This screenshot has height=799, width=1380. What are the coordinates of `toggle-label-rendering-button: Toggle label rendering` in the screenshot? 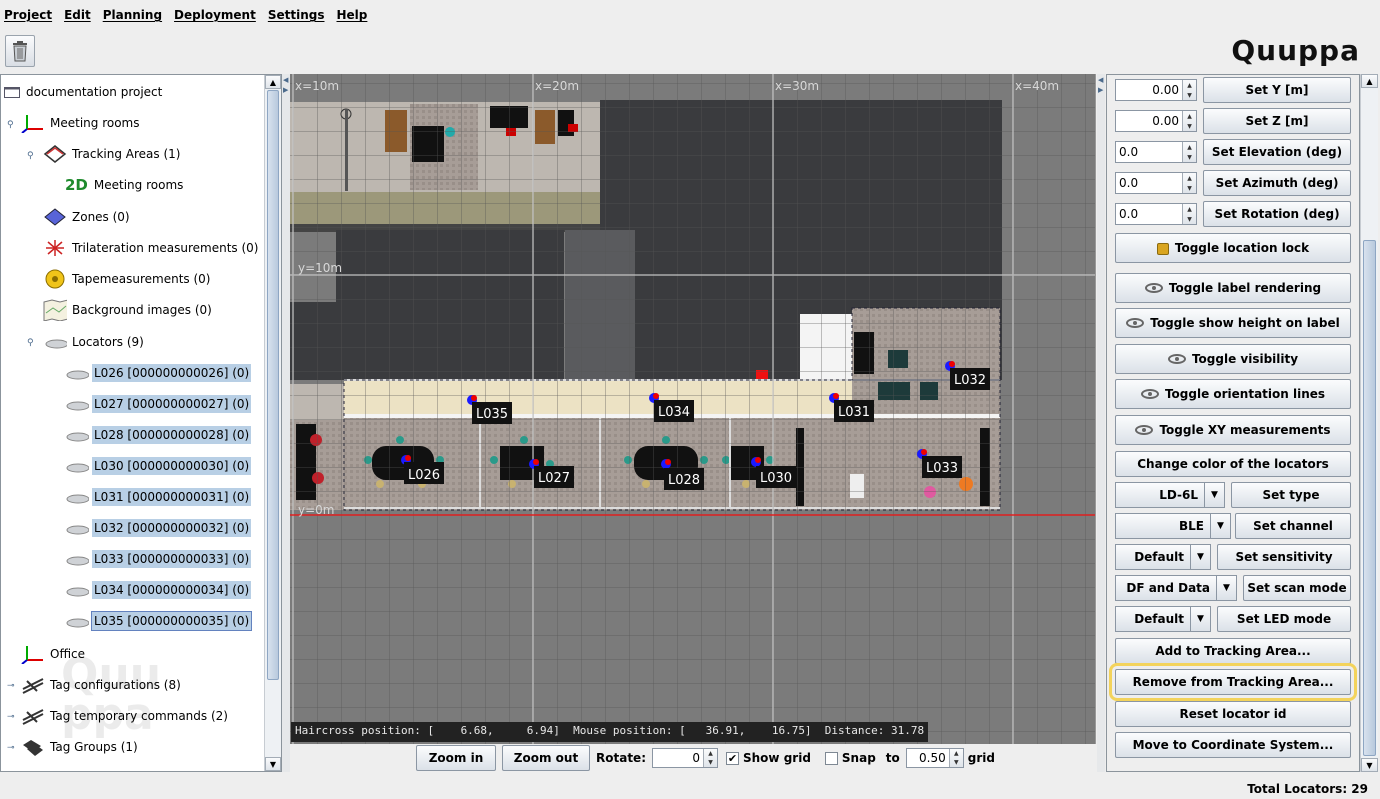 It's located at (1233, 288).